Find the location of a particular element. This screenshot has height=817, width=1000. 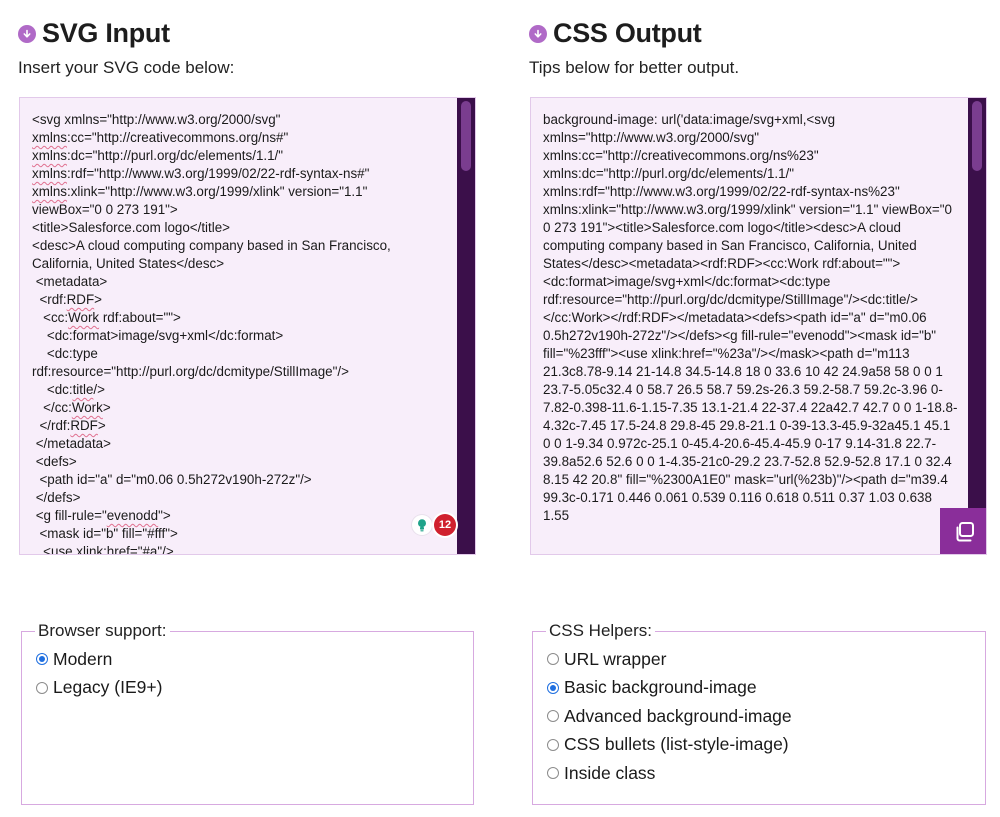

issue-count-badge: 12 is located at coordinates (445, 525).